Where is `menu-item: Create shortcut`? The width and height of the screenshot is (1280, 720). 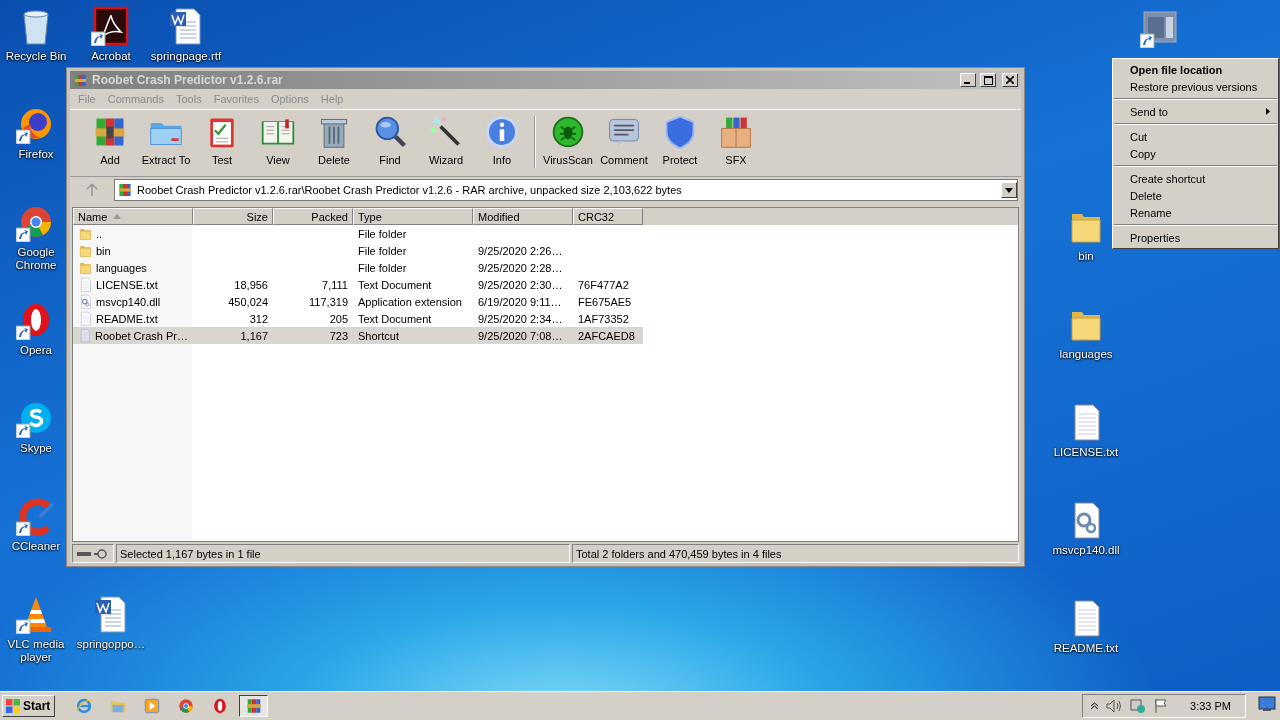 menu-item: Create shortcut is located at coordinates (1195, 178).